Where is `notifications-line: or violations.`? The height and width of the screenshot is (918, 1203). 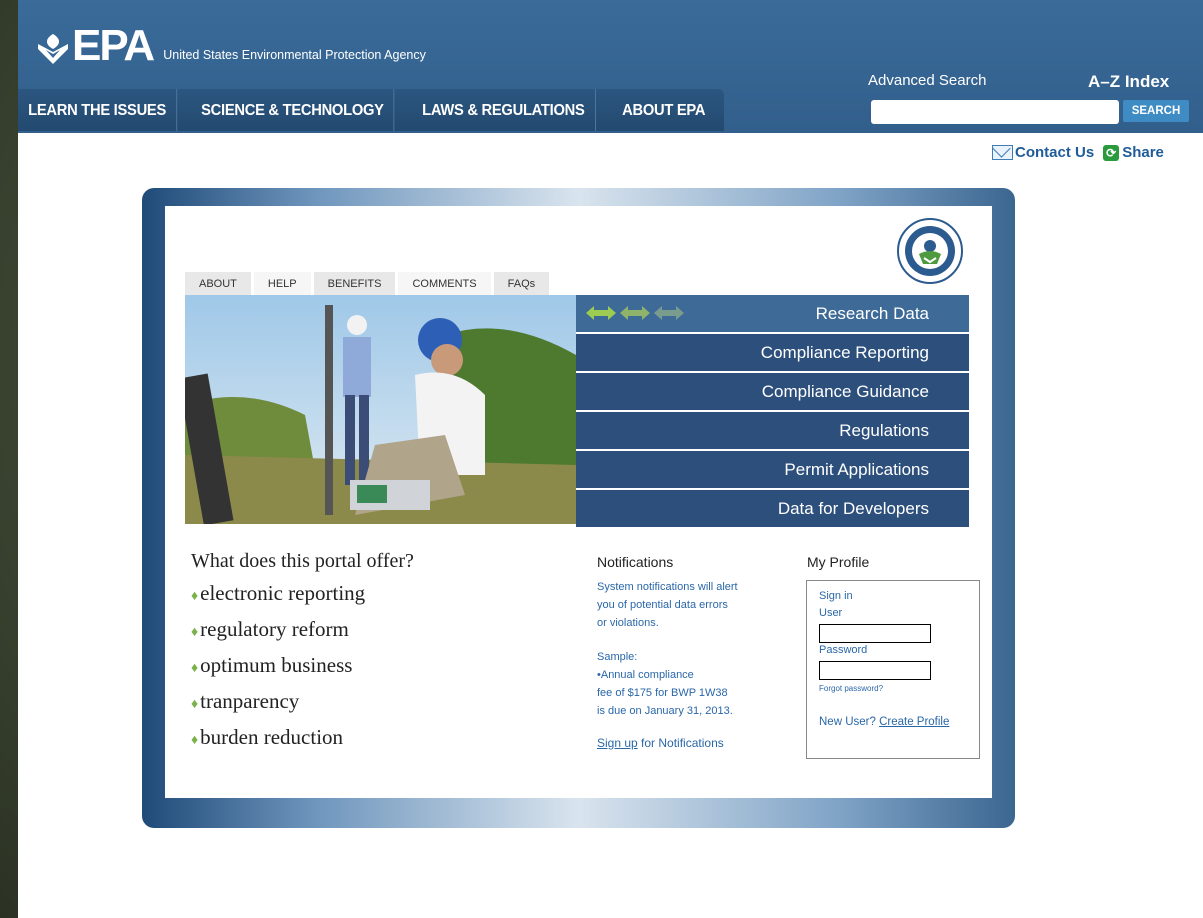 notifications-line: or violations. is located at coordinates (628, 623).